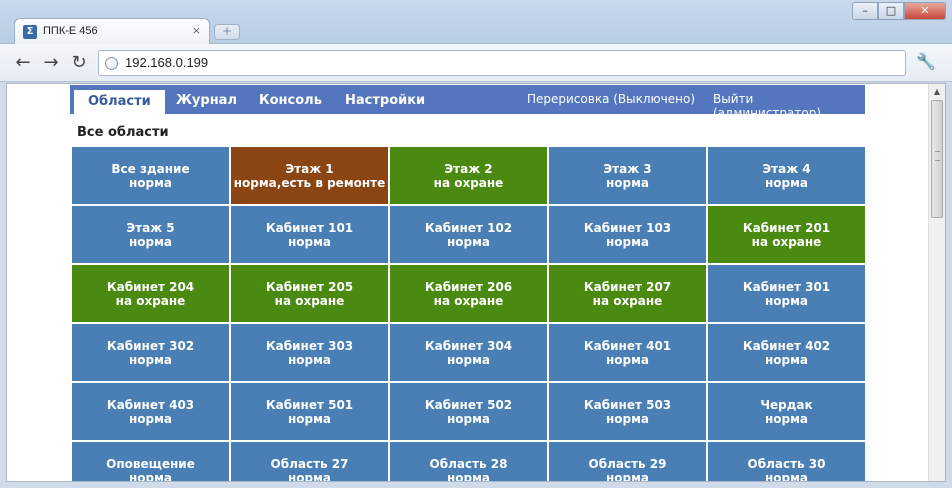 The image size is (952, 488). I want to click on area-tile: Этаж 4 норма, so click(786, 175).